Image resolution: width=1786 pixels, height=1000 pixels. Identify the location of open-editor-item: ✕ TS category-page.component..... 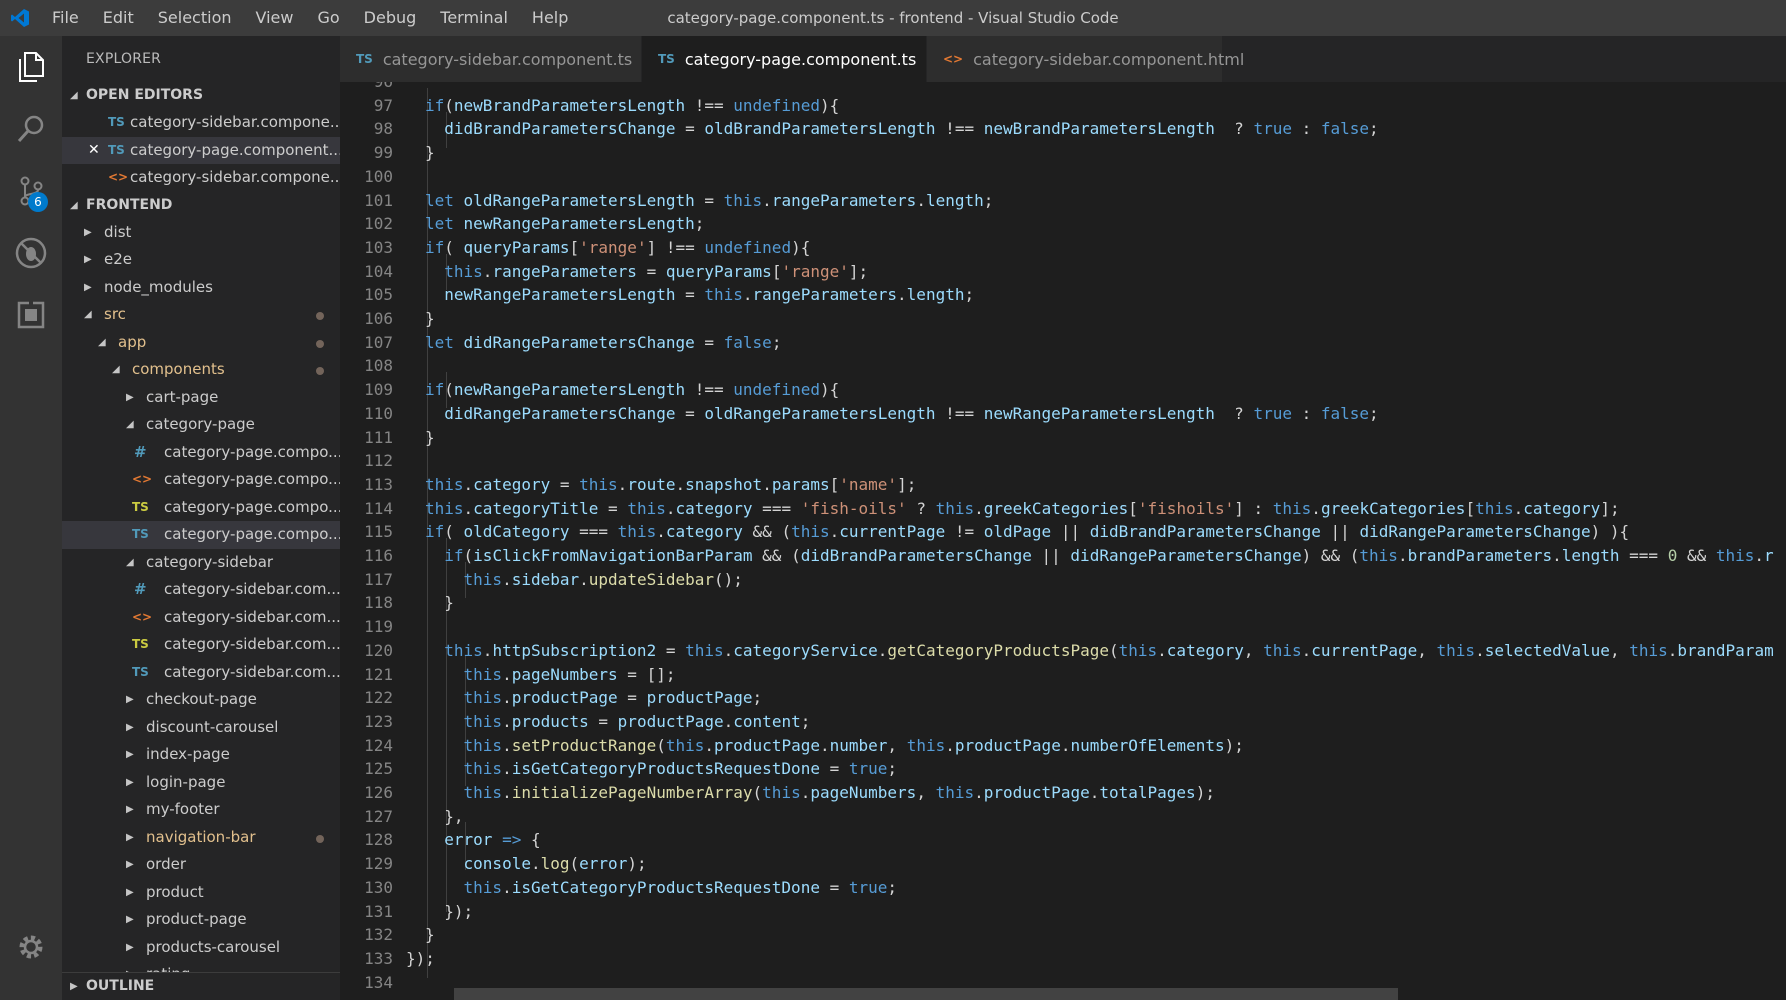
(201, 150).